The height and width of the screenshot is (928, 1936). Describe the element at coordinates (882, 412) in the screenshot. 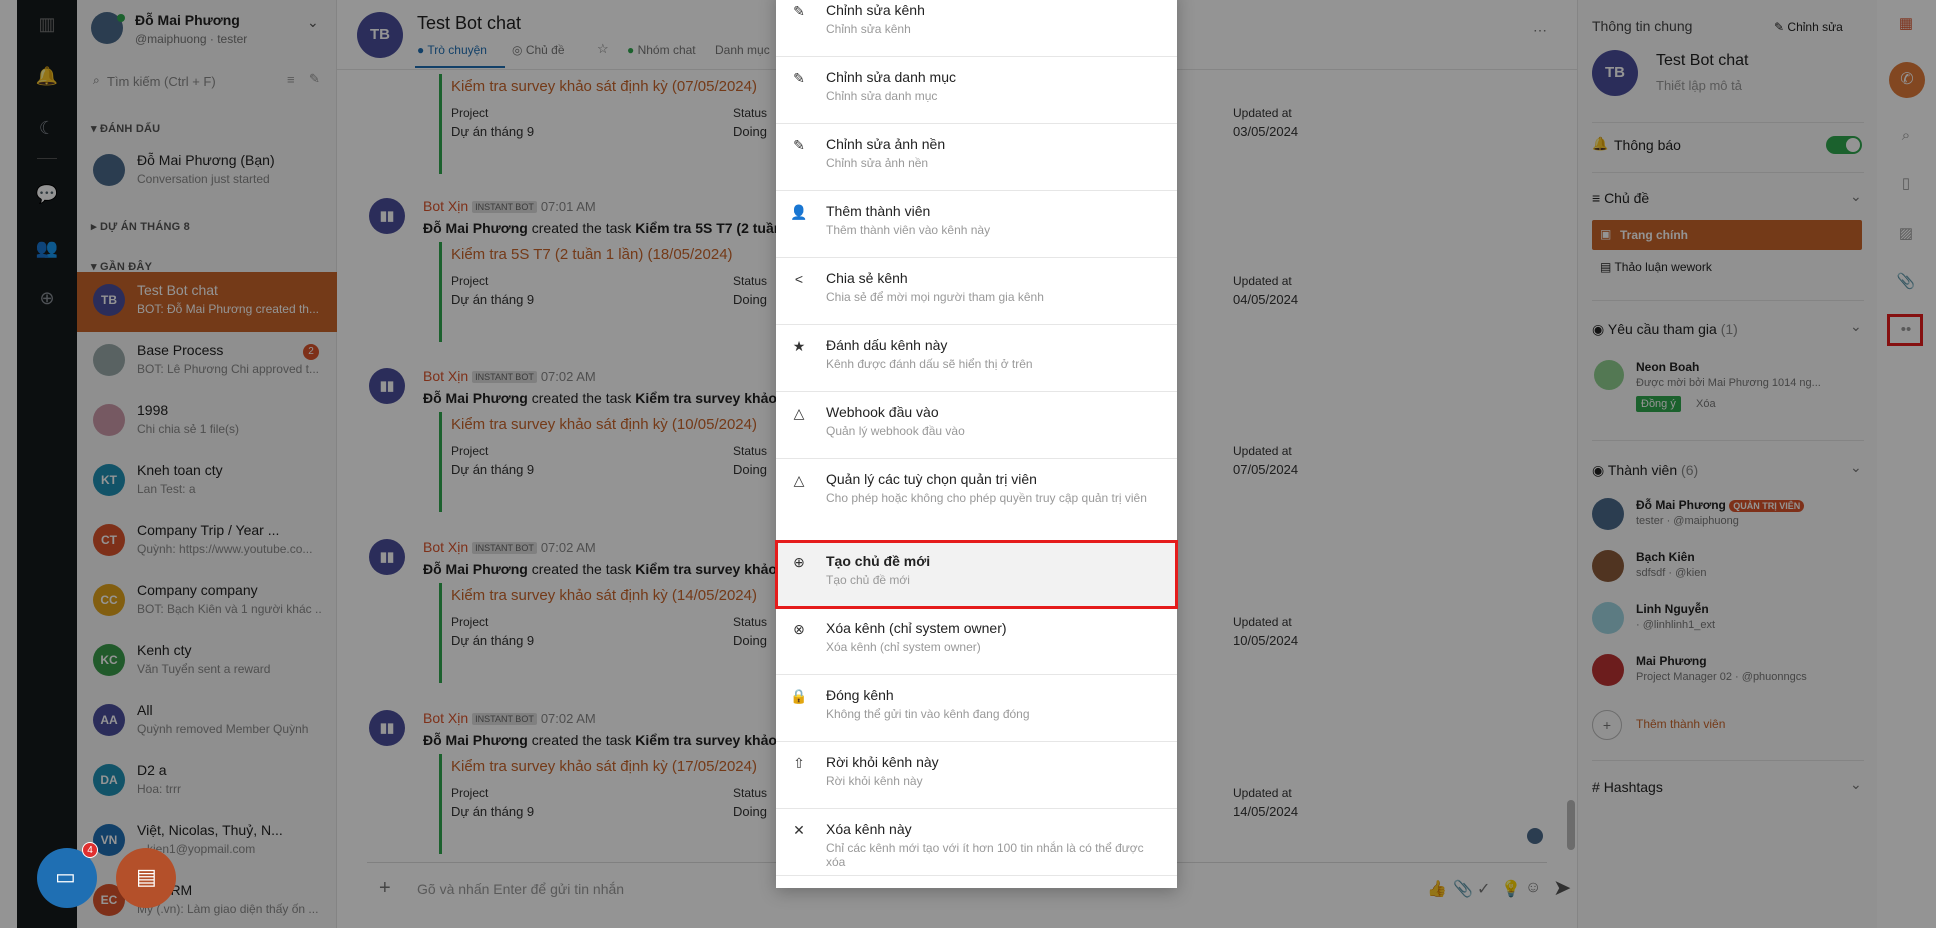

I see `menu-item-title: Webhook đầu vào` at that location.